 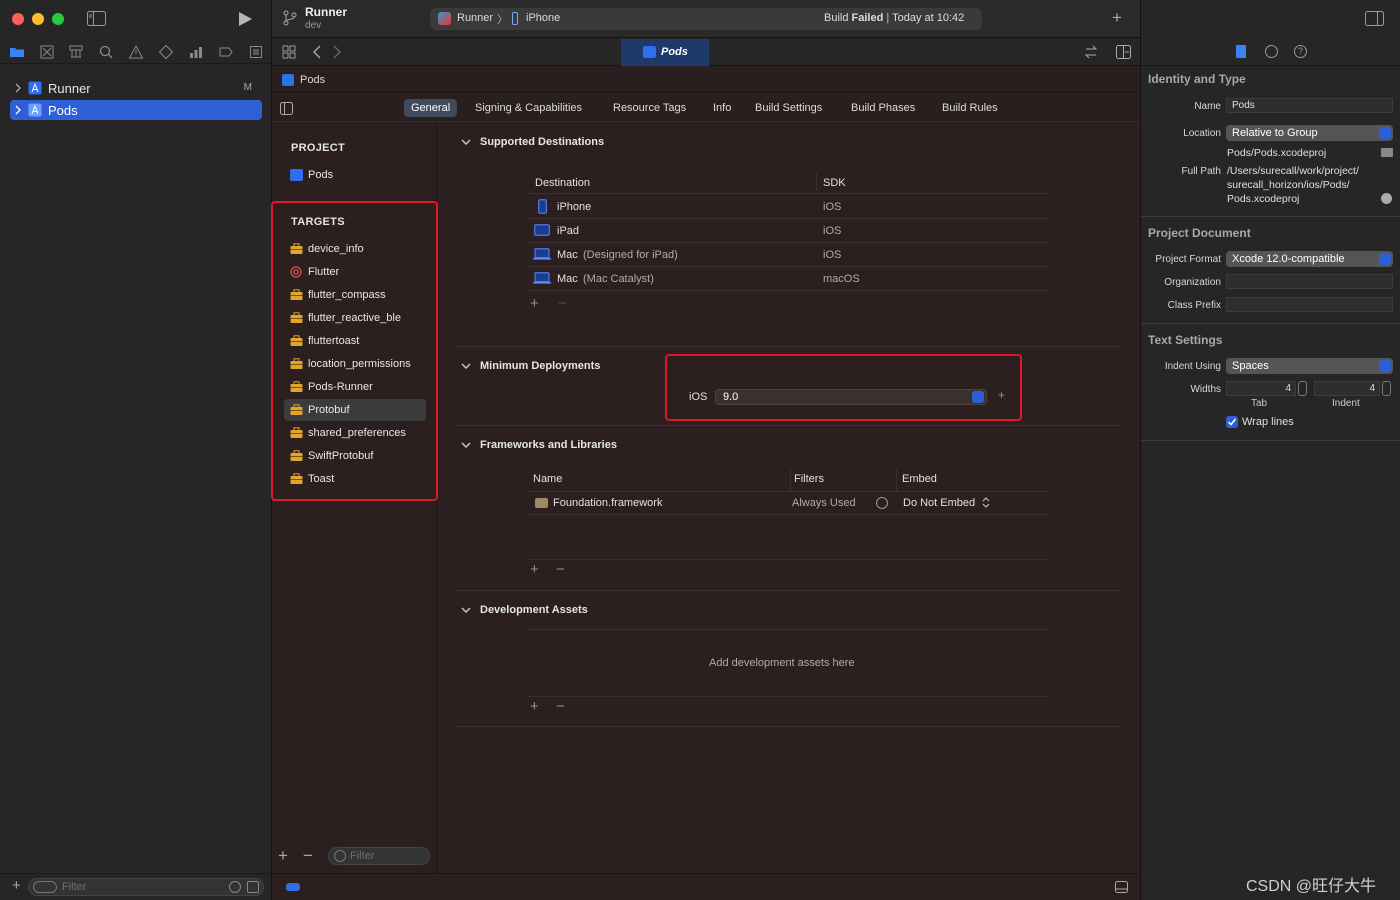 What do you see at coordinates (787, 207) in the screenshot?
I see `destination-row: iPhone iOS` at bounding box center [787, 207].